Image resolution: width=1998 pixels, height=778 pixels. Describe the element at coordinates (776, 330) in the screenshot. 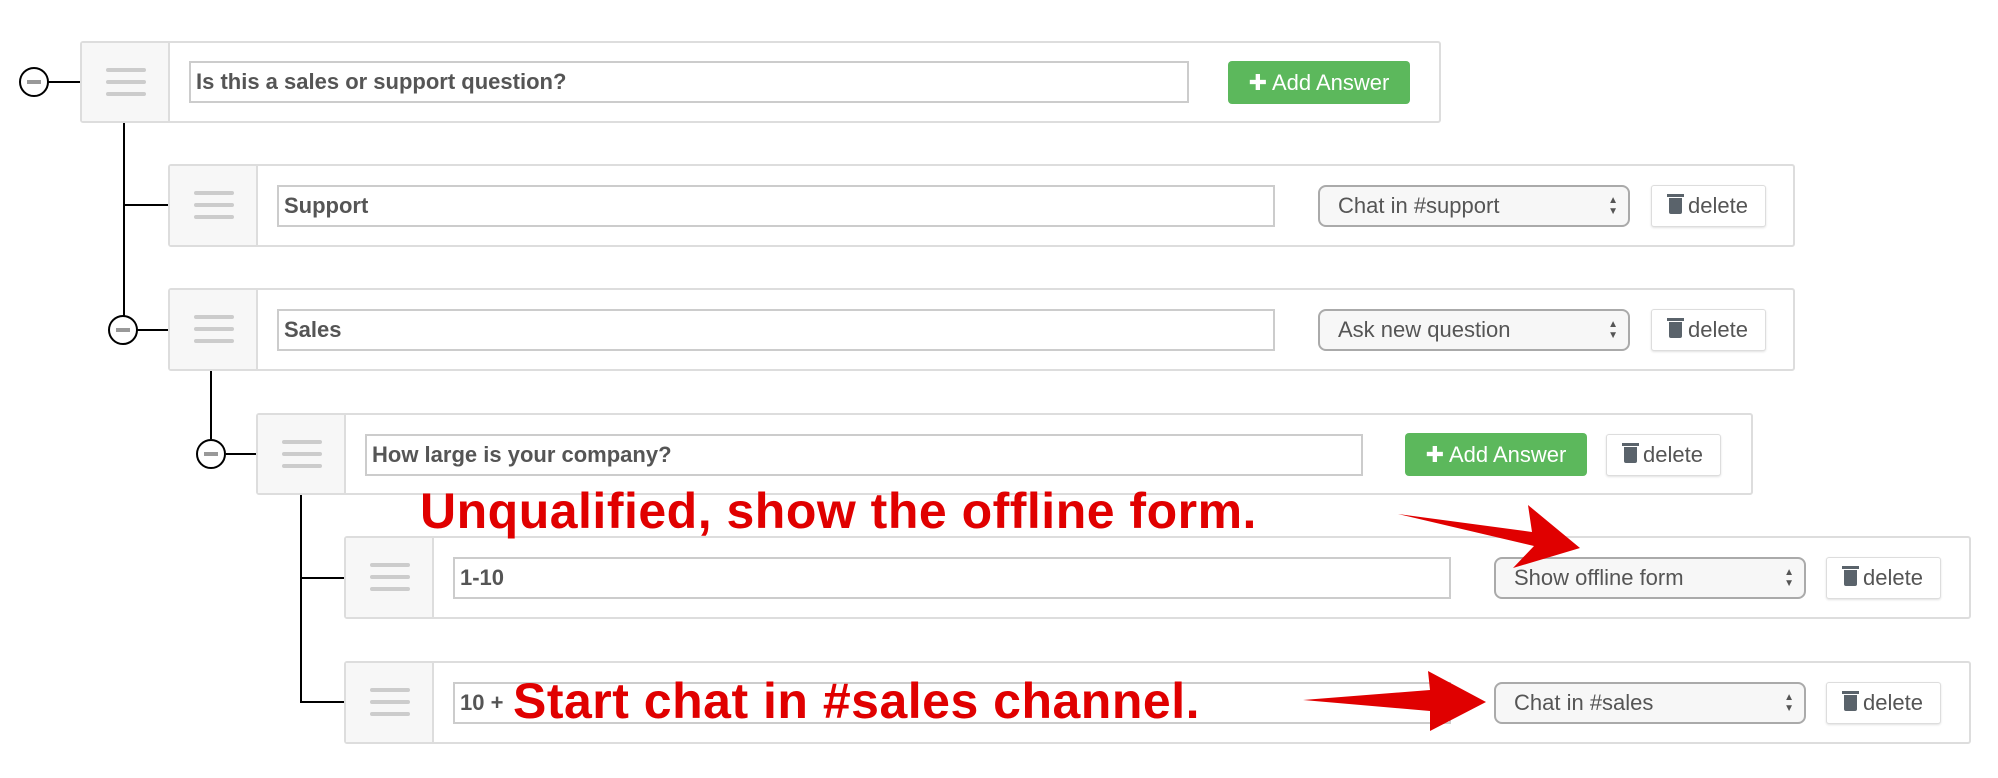

I see `answer-input: Sales` at that location.